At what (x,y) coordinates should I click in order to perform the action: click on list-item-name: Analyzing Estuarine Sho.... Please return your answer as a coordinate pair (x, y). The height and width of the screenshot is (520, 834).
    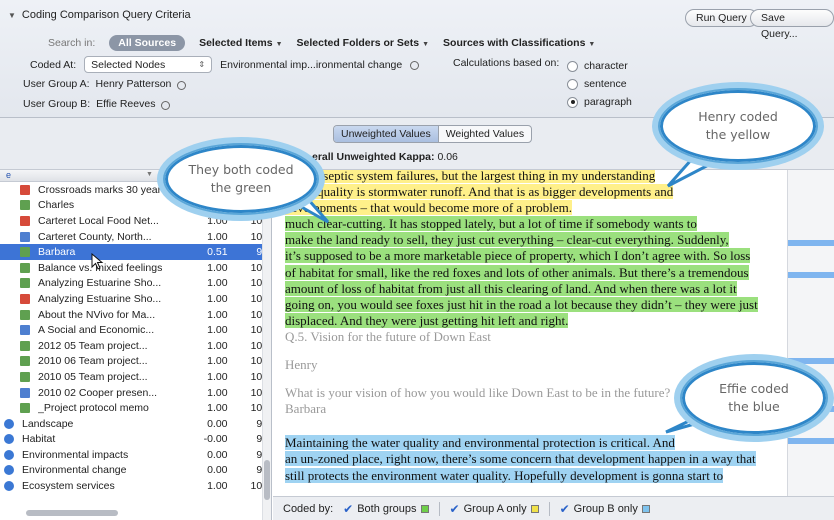
    Looking at the image, I should click on (100, 283).